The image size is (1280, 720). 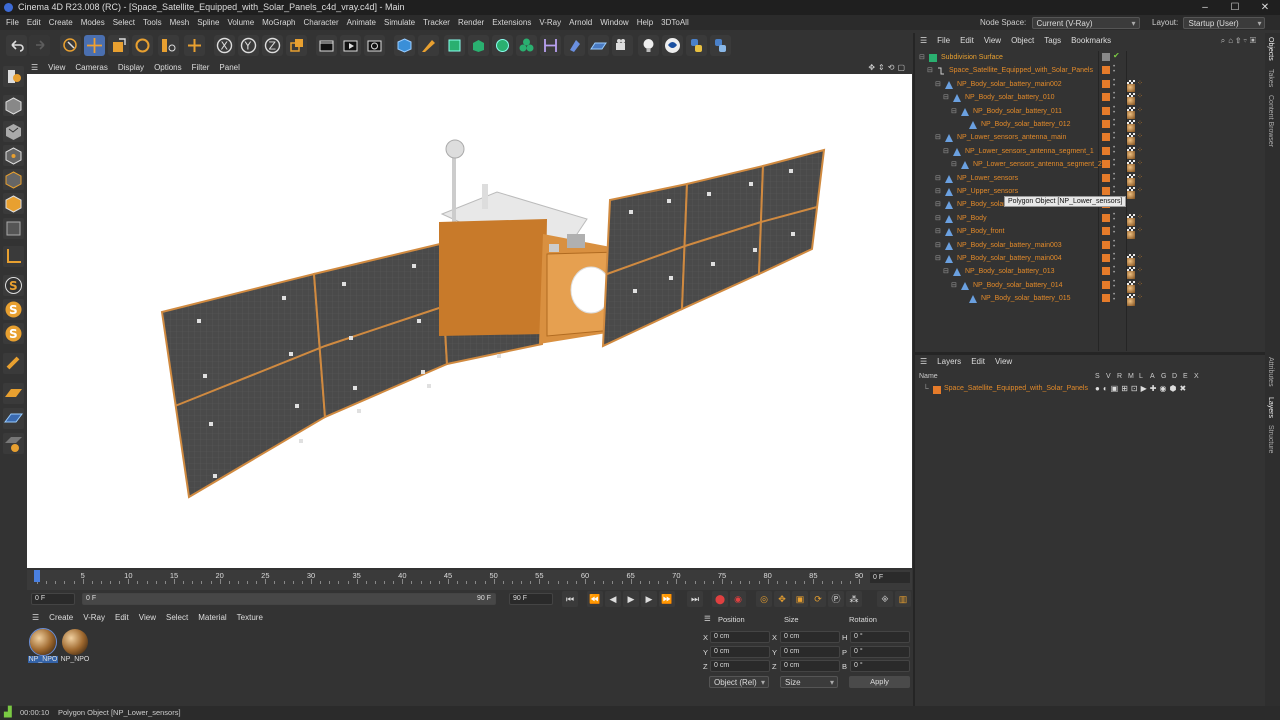 What do you see at coordinates (91, 67) in the screenshot?
I see `viewport-menu-cameras: Cameras` at bounding box center [91, 67].